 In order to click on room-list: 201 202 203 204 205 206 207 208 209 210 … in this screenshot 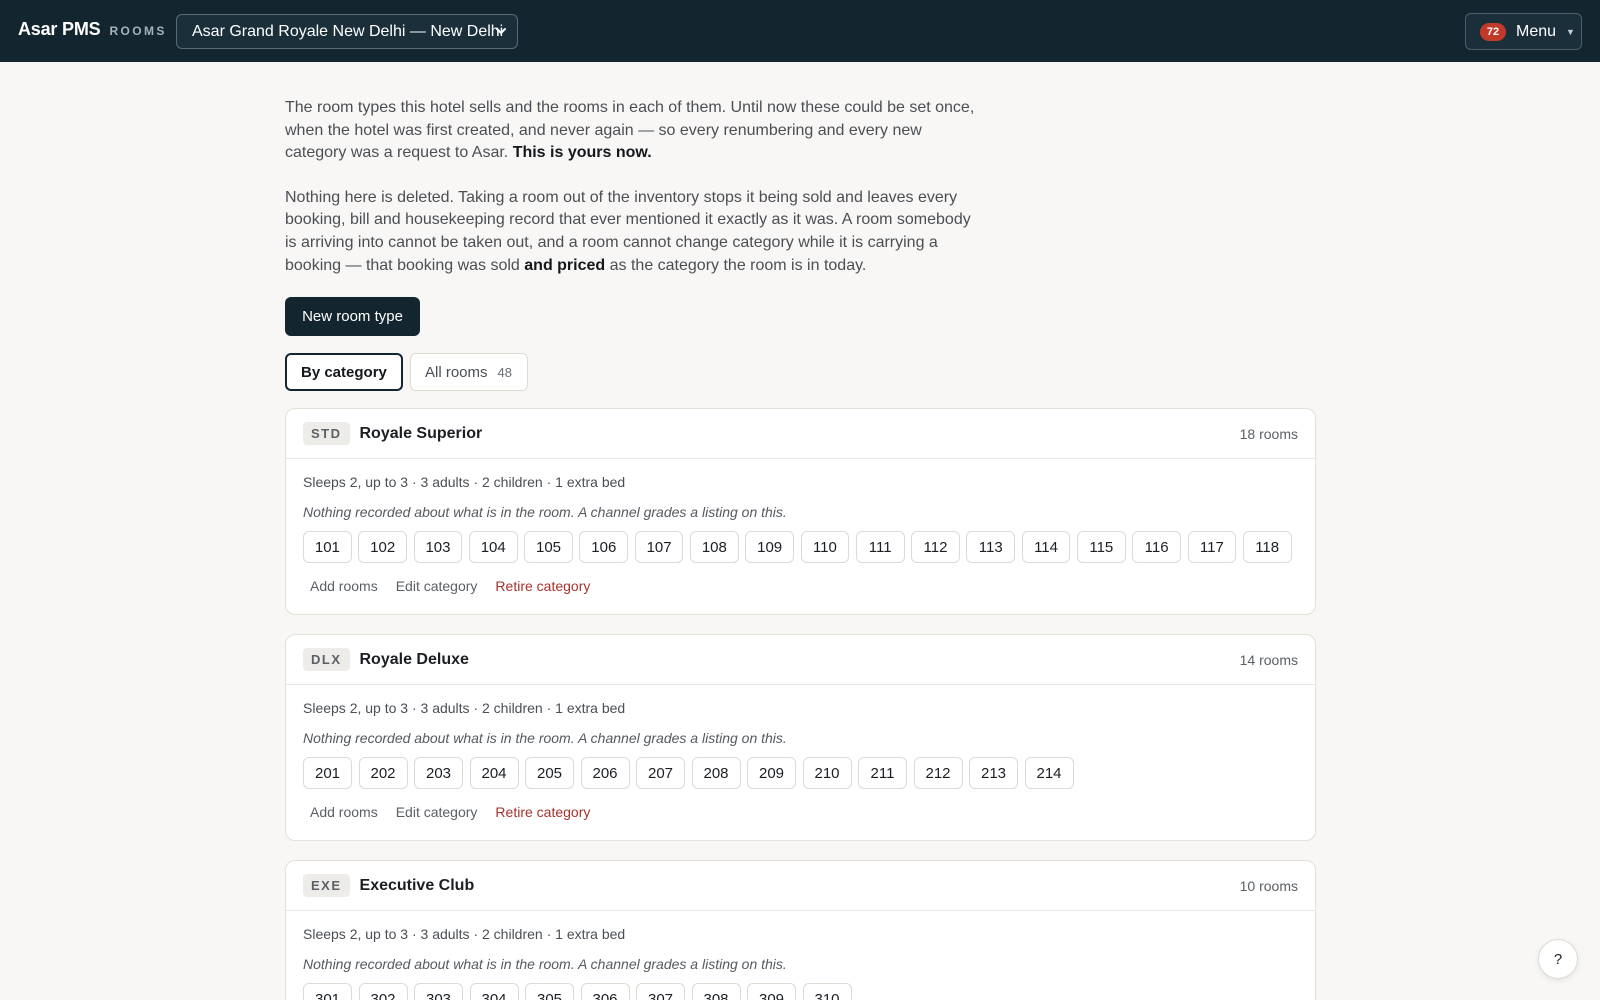, I will do `click(800, 773)`.